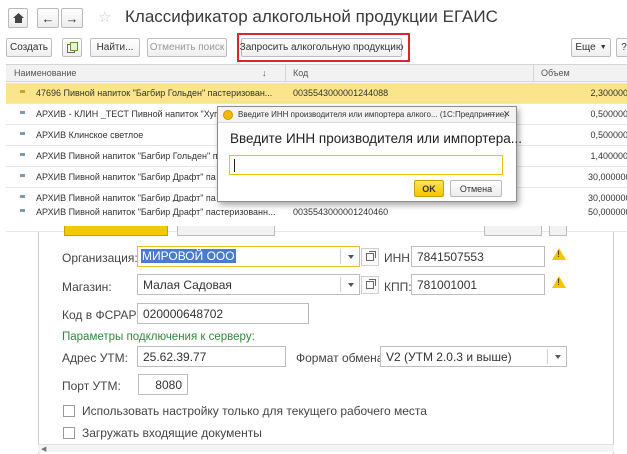 Image resolution: width=627 pixels, height=454 pixels. I want to click on scroll-left-icon: ◀, so click(43, 449).